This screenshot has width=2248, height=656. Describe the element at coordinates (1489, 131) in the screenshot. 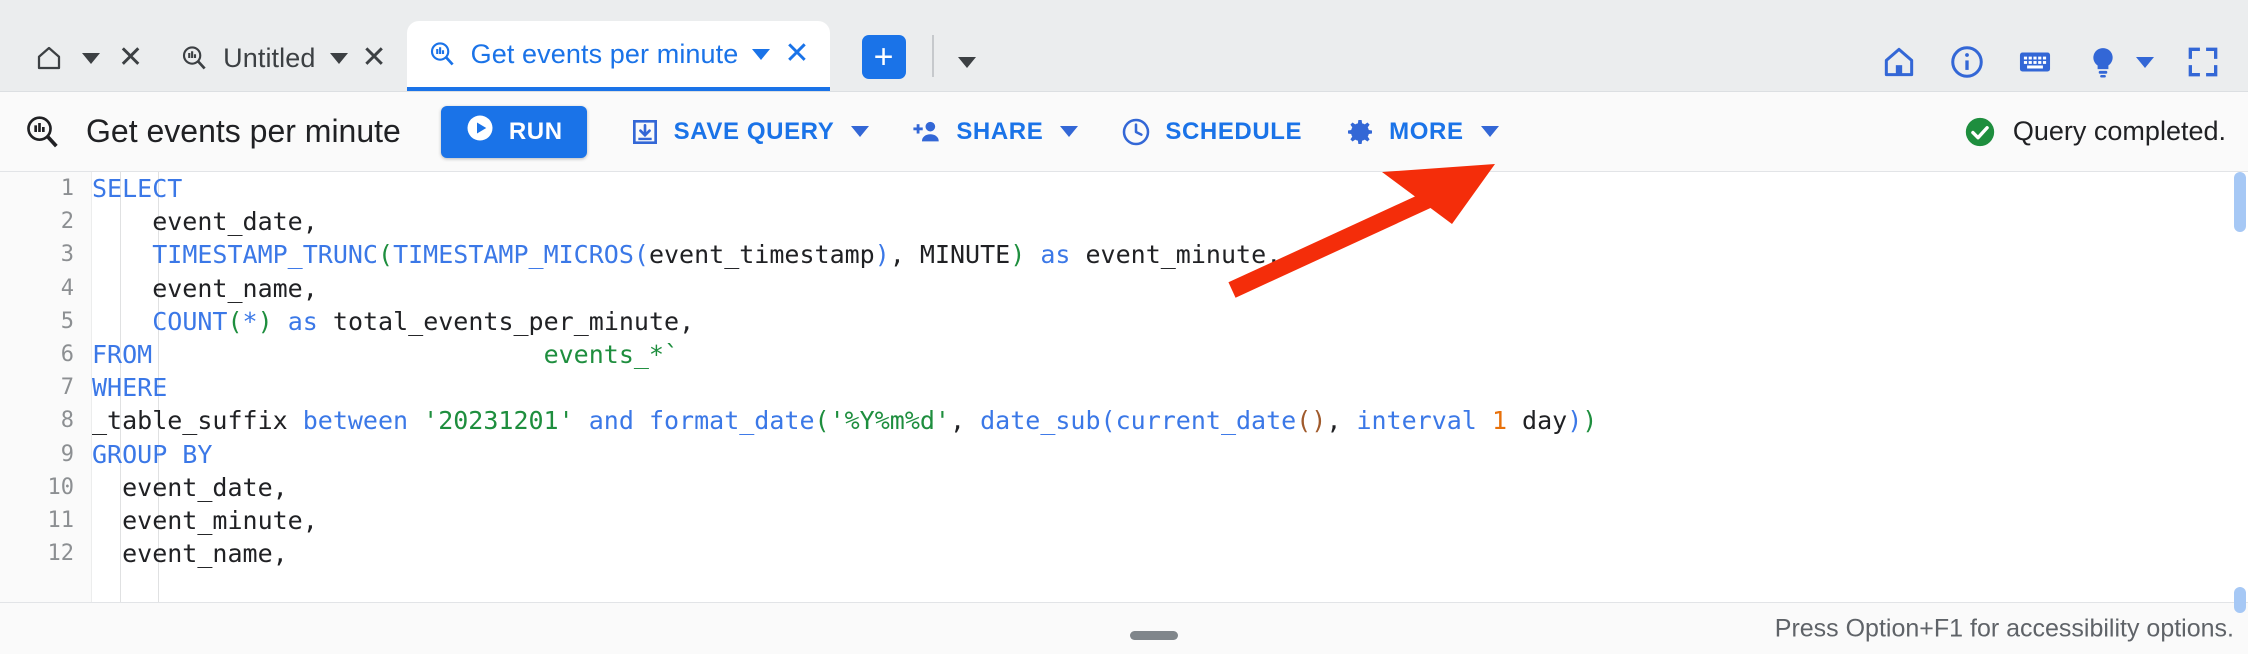

I see `more-caret-icon` at that location.